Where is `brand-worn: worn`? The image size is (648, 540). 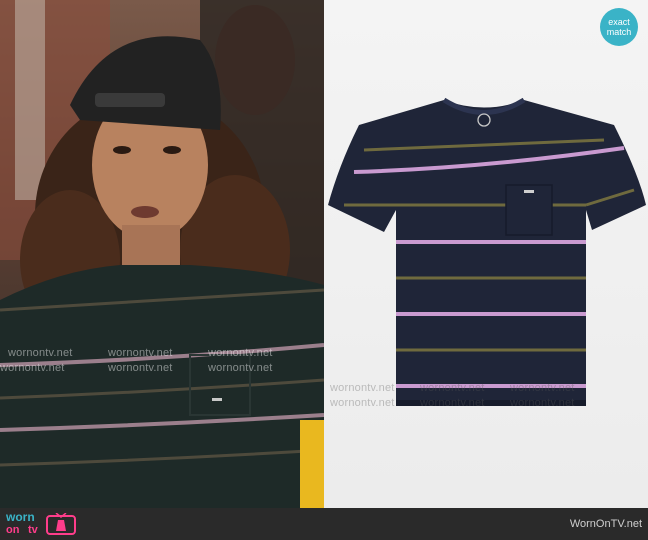 brand-worn: worn is located at coordinates (20, 517).